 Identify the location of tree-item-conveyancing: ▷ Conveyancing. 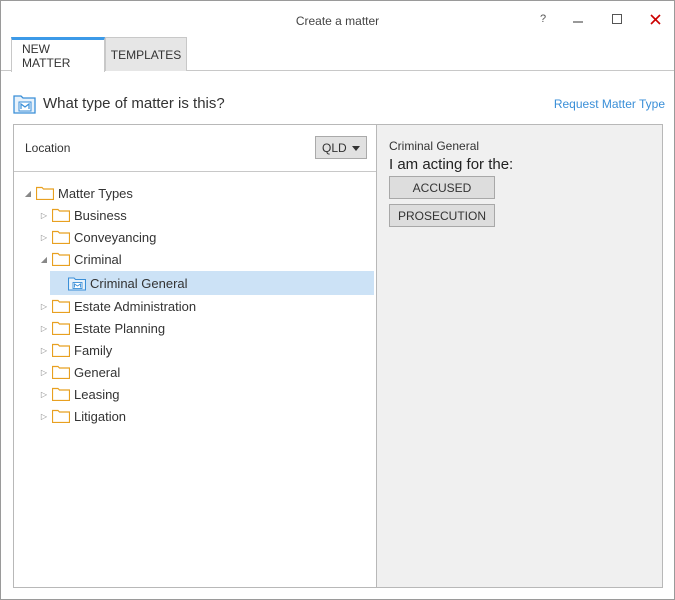
(97, 237).